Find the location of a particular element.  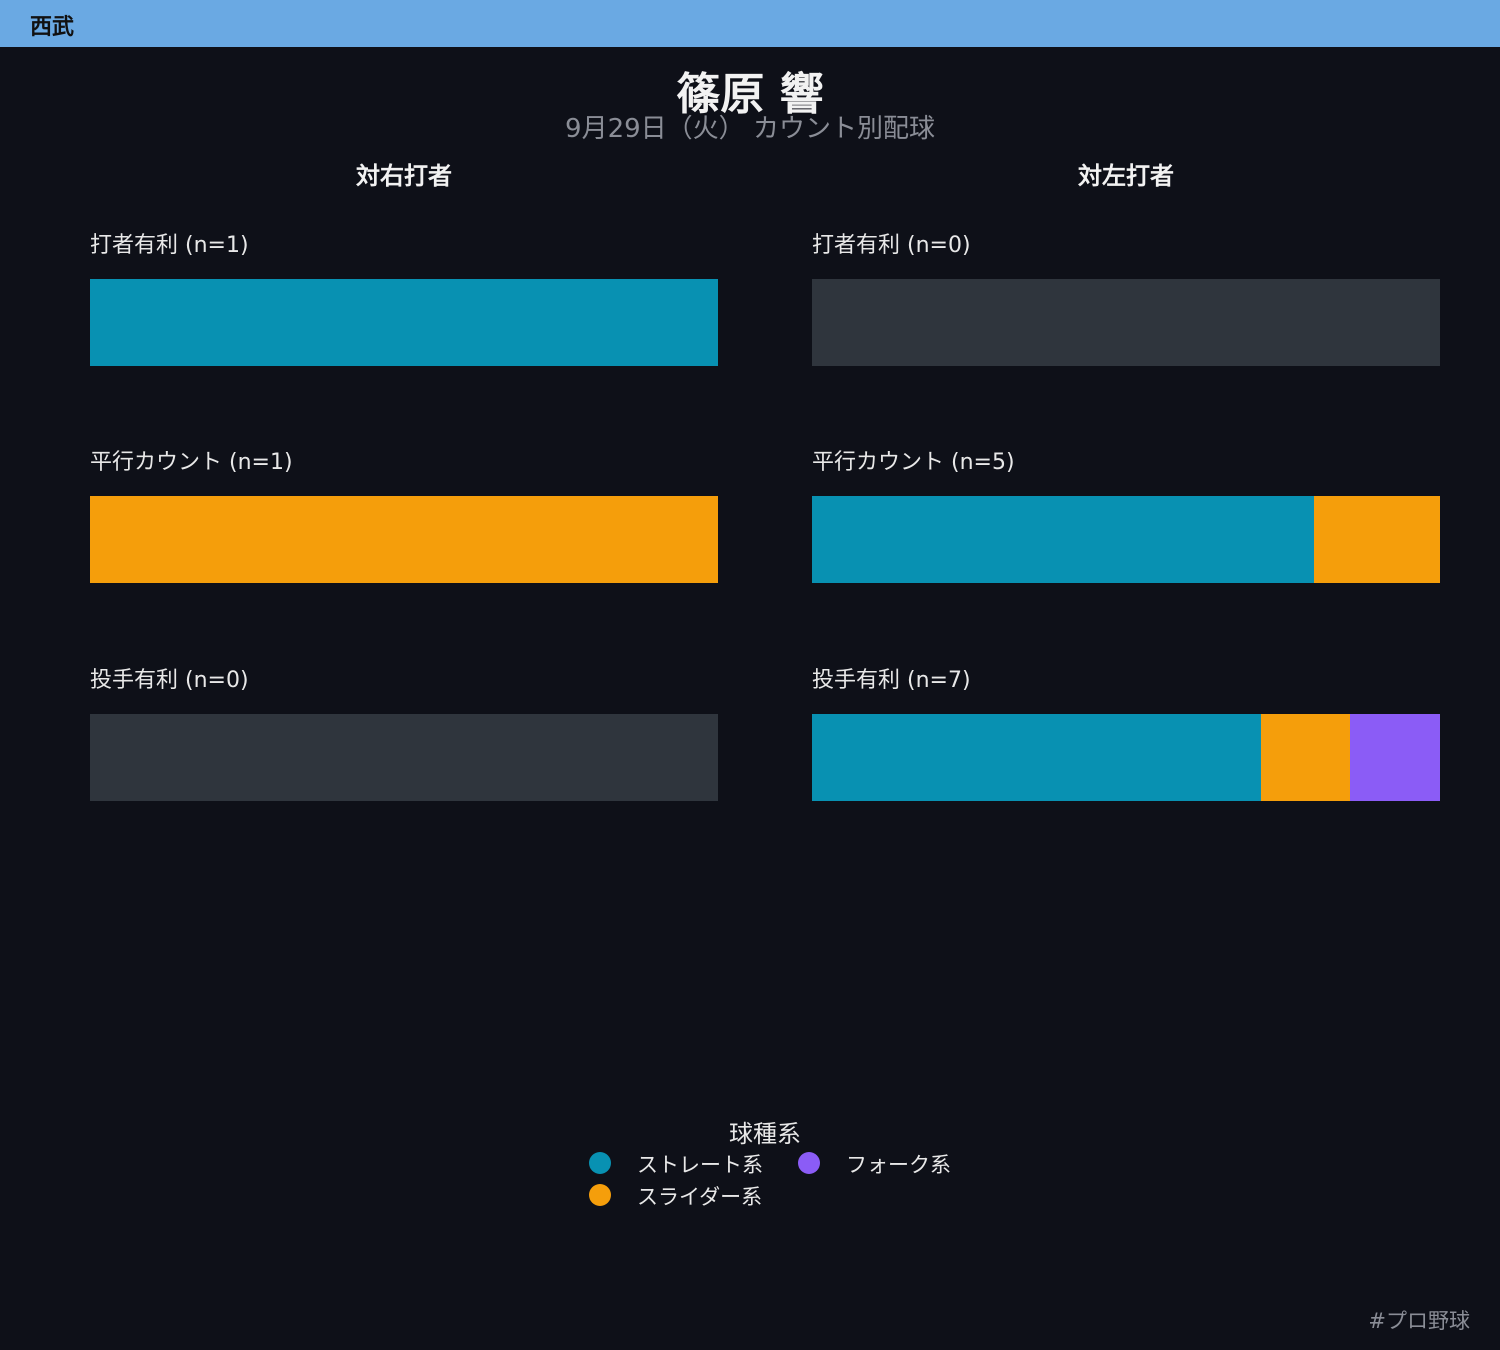

group-label: 打者有利 (n=1) is located at coordinates (169, 245).